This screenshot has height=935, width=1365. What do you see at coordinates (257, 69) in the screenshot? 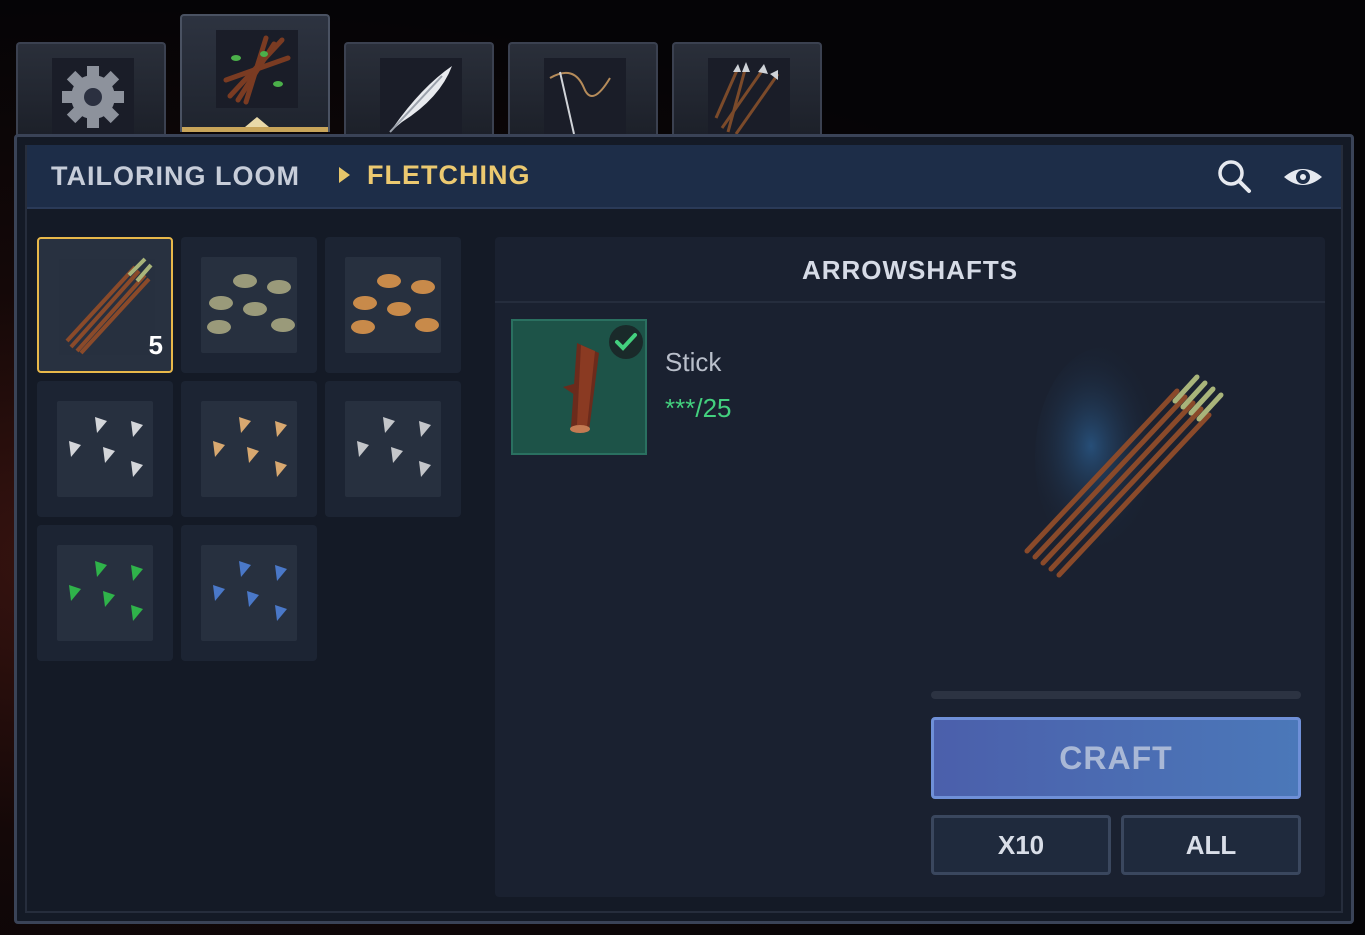
I see `sticks-icon` at bounding box center [257, 69].